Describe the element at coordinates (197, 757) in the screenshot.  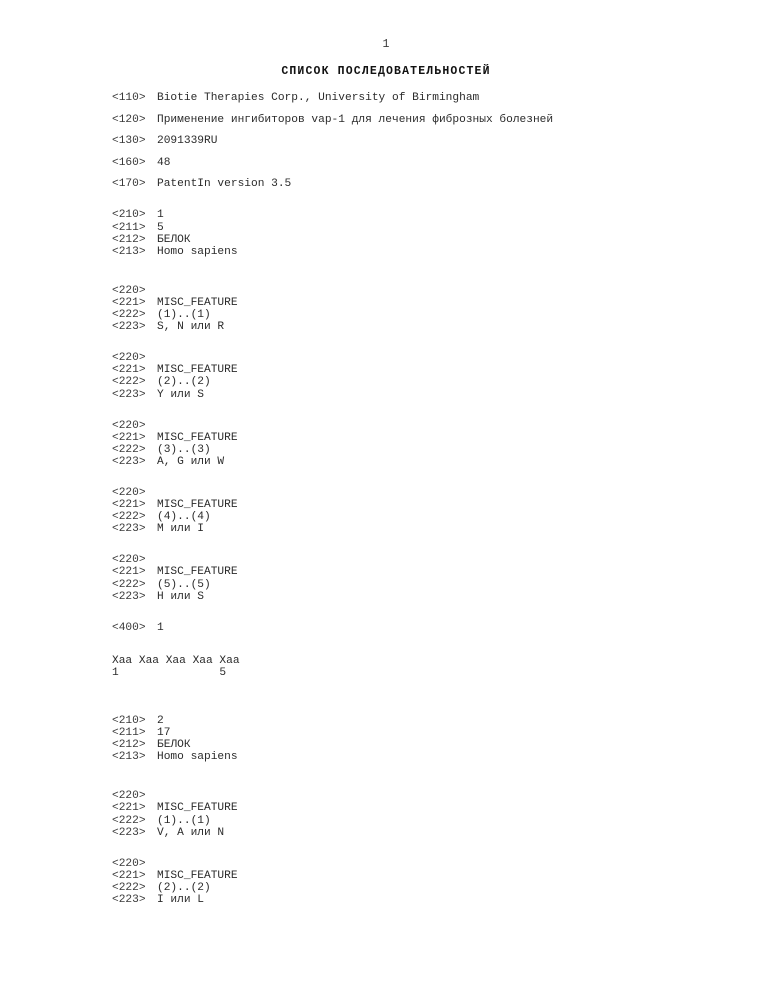
I see `seq2-field-213-value: Homo sapiens` at that location.